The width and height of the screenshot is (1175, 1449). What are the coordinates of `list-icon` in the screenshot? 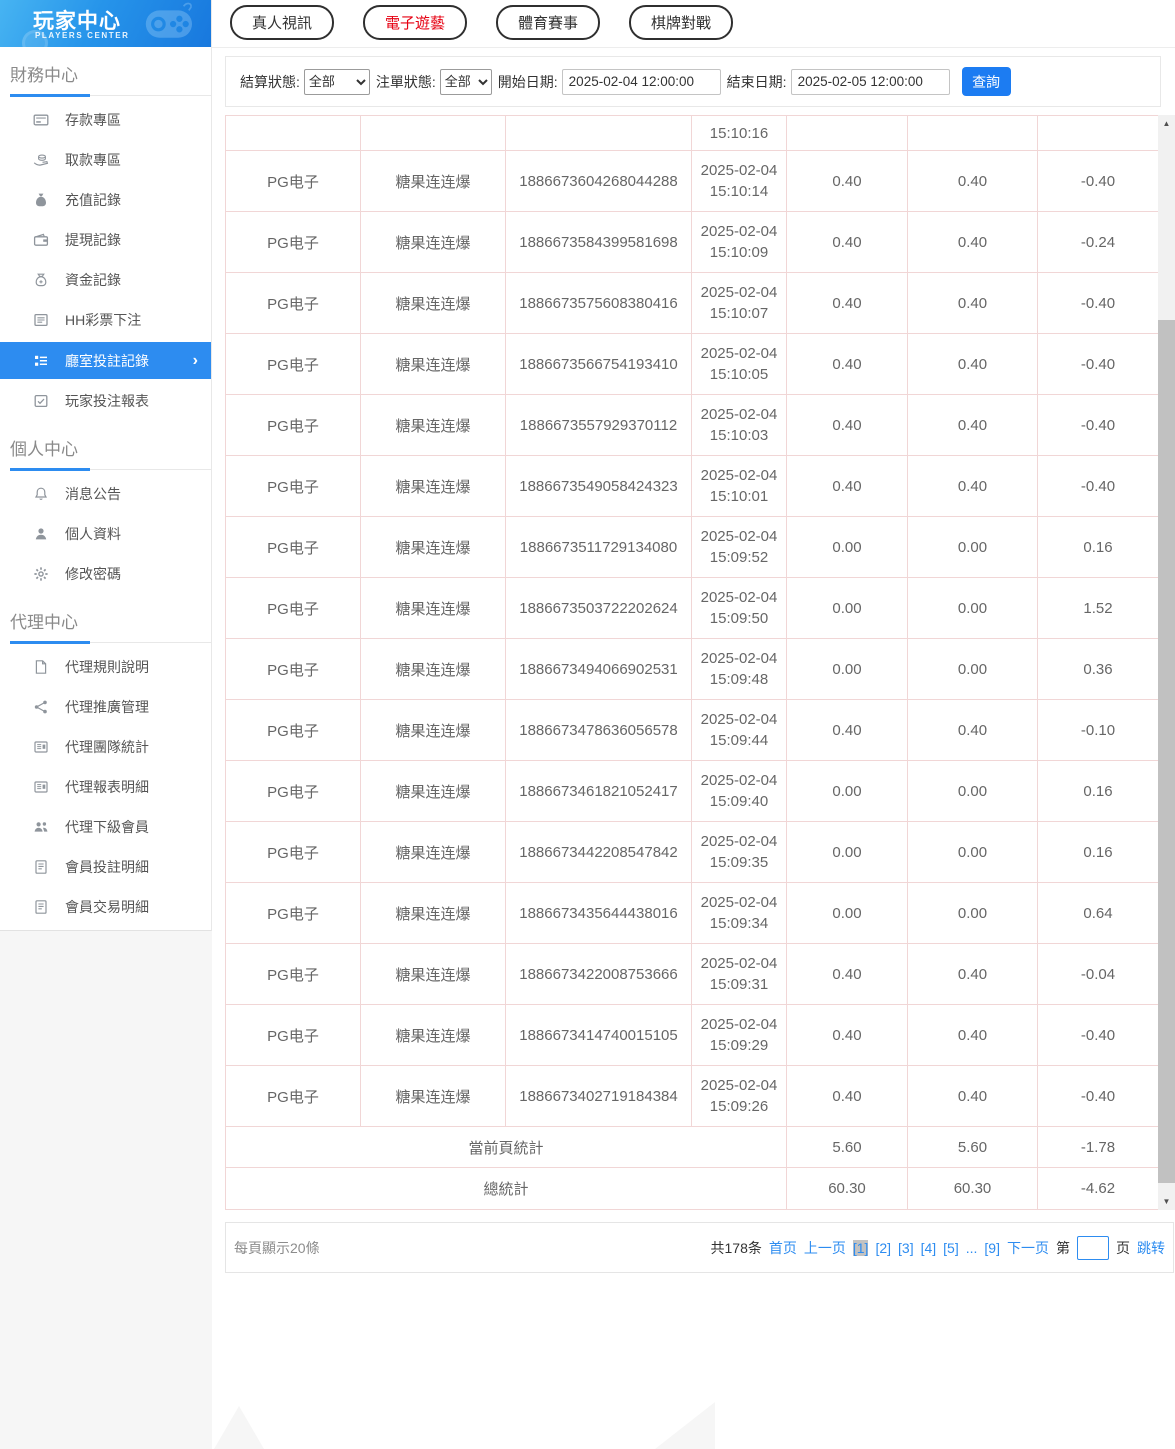 It's located at (41, 320).